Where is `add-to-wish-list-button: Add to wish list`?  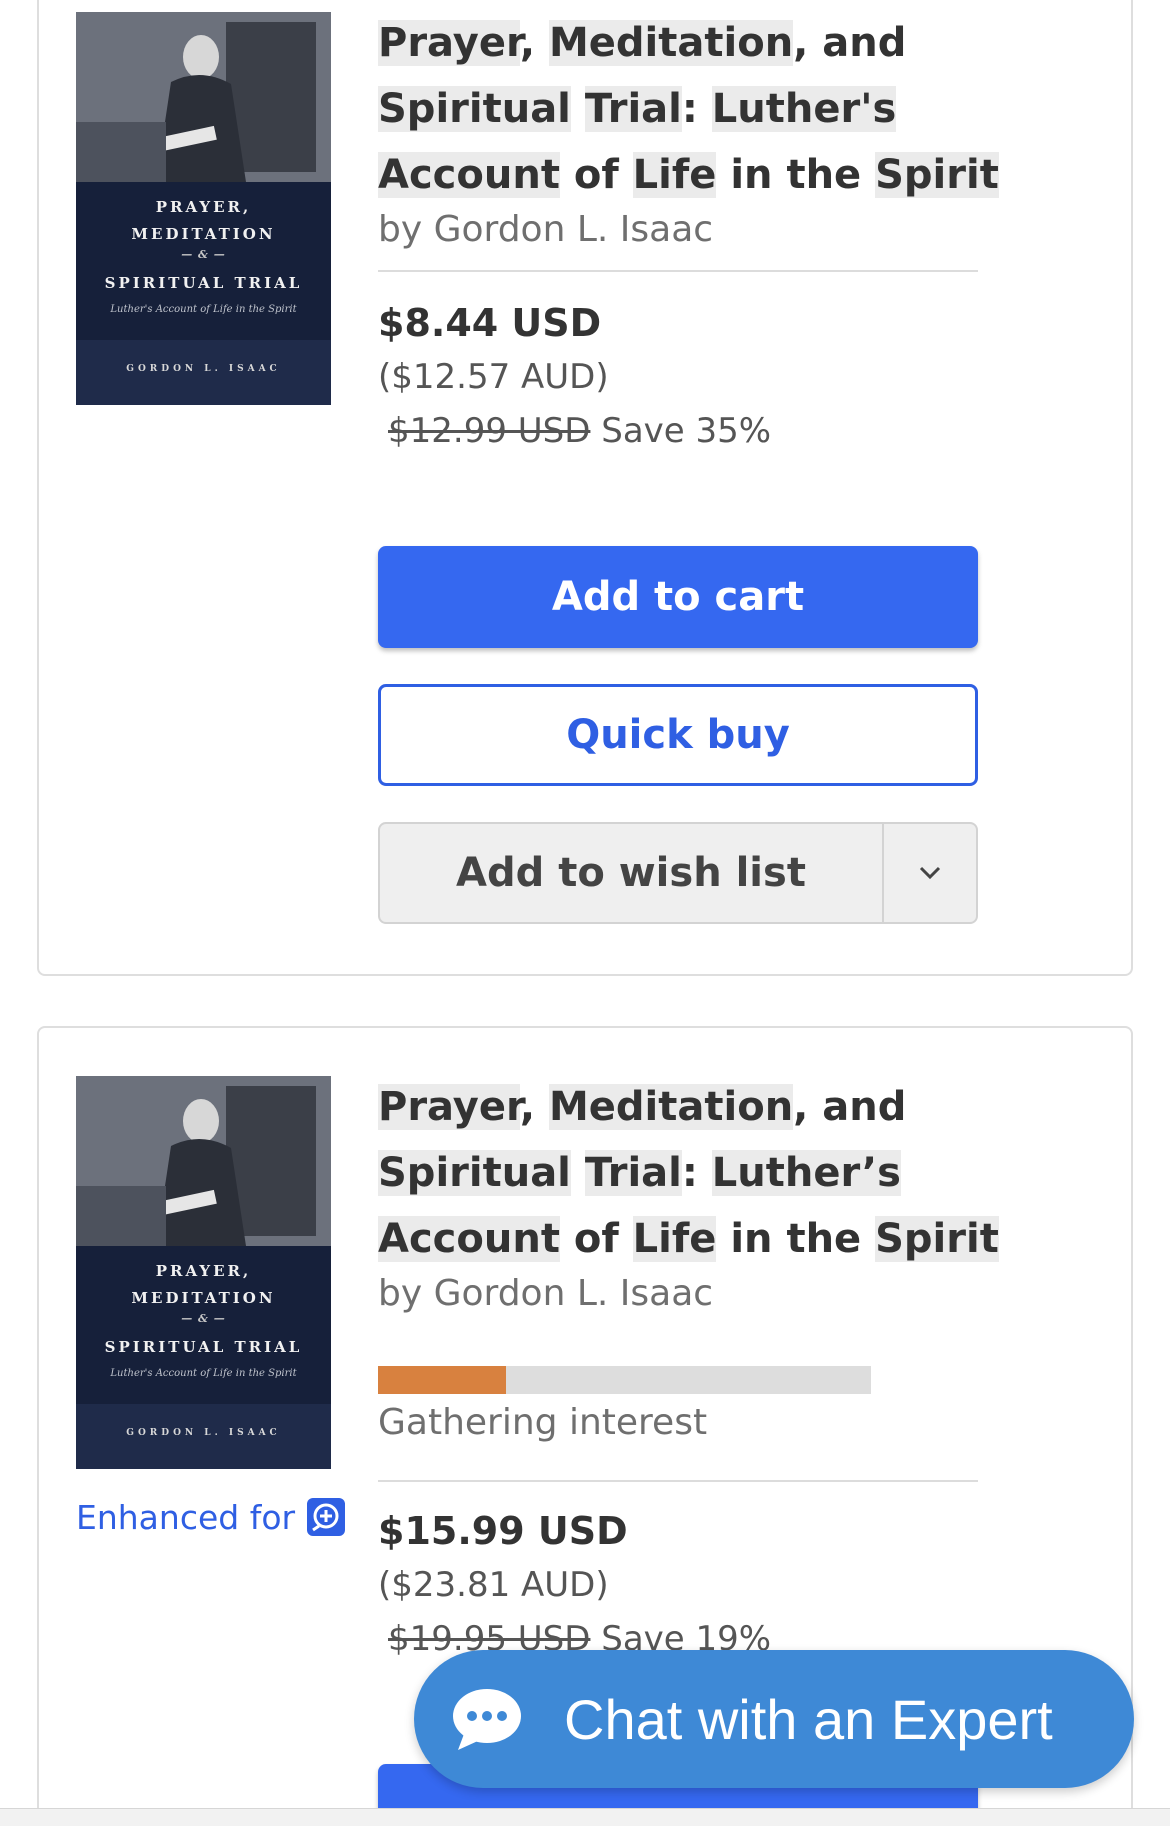 add-to-wish-list-button: Add to wish list is located at coordinates (632, 873).